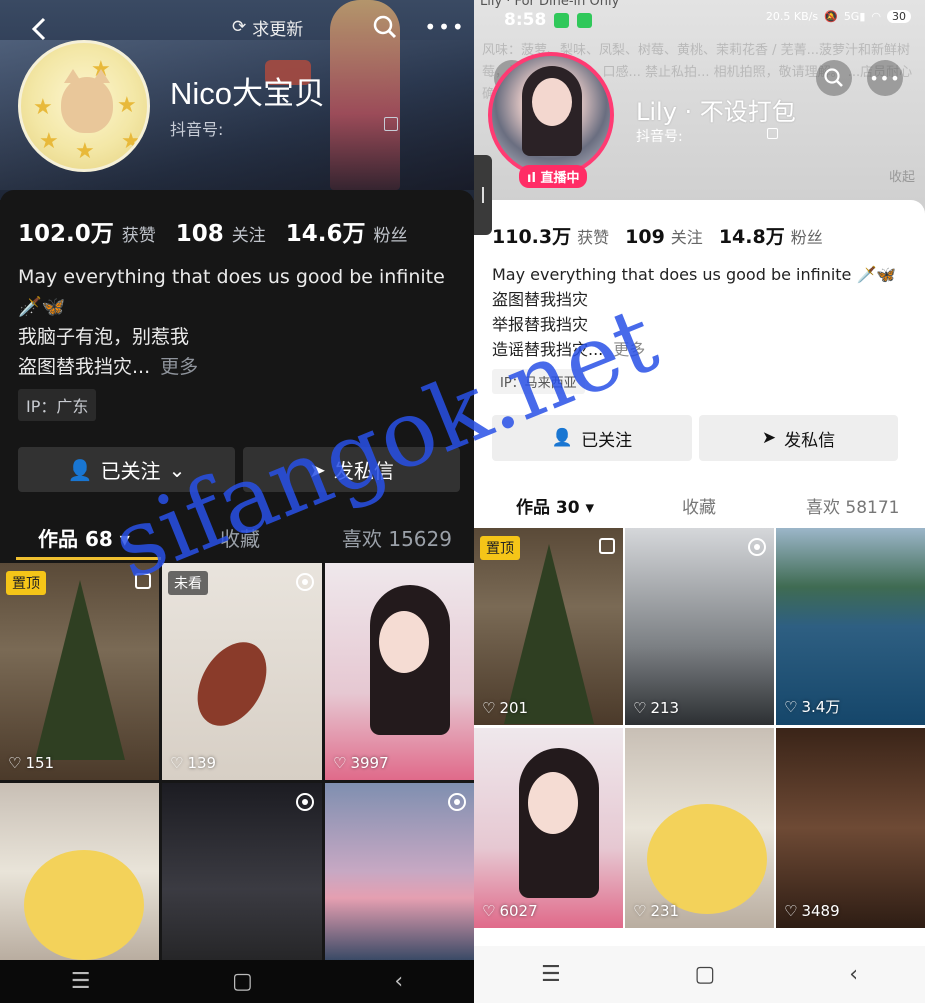  What do you see at coordinates (548, 626) in the screenshot?
I see `video-tile: 置顶 ♡ 201` at bounding box center [548, 626].